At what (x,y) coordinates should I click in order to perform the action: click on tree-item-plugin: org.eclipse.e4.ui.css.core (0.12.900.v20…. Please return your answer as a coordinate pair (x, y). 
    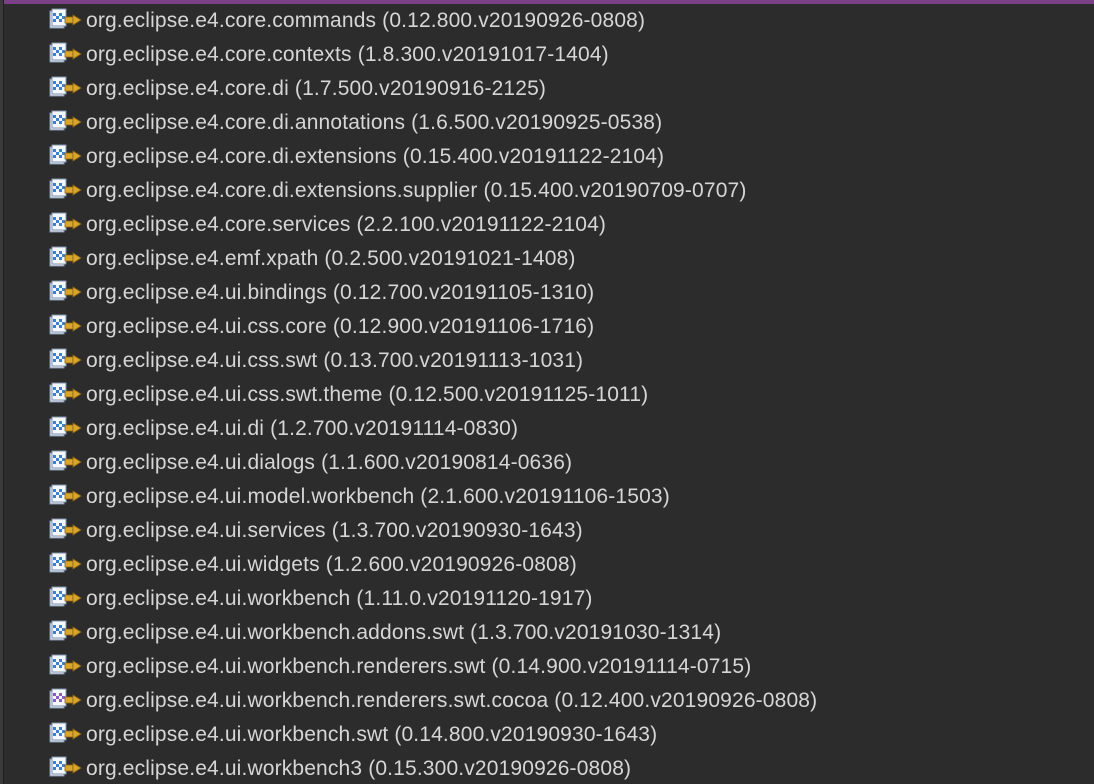
    Looking at the image, I should click on (547, 326).